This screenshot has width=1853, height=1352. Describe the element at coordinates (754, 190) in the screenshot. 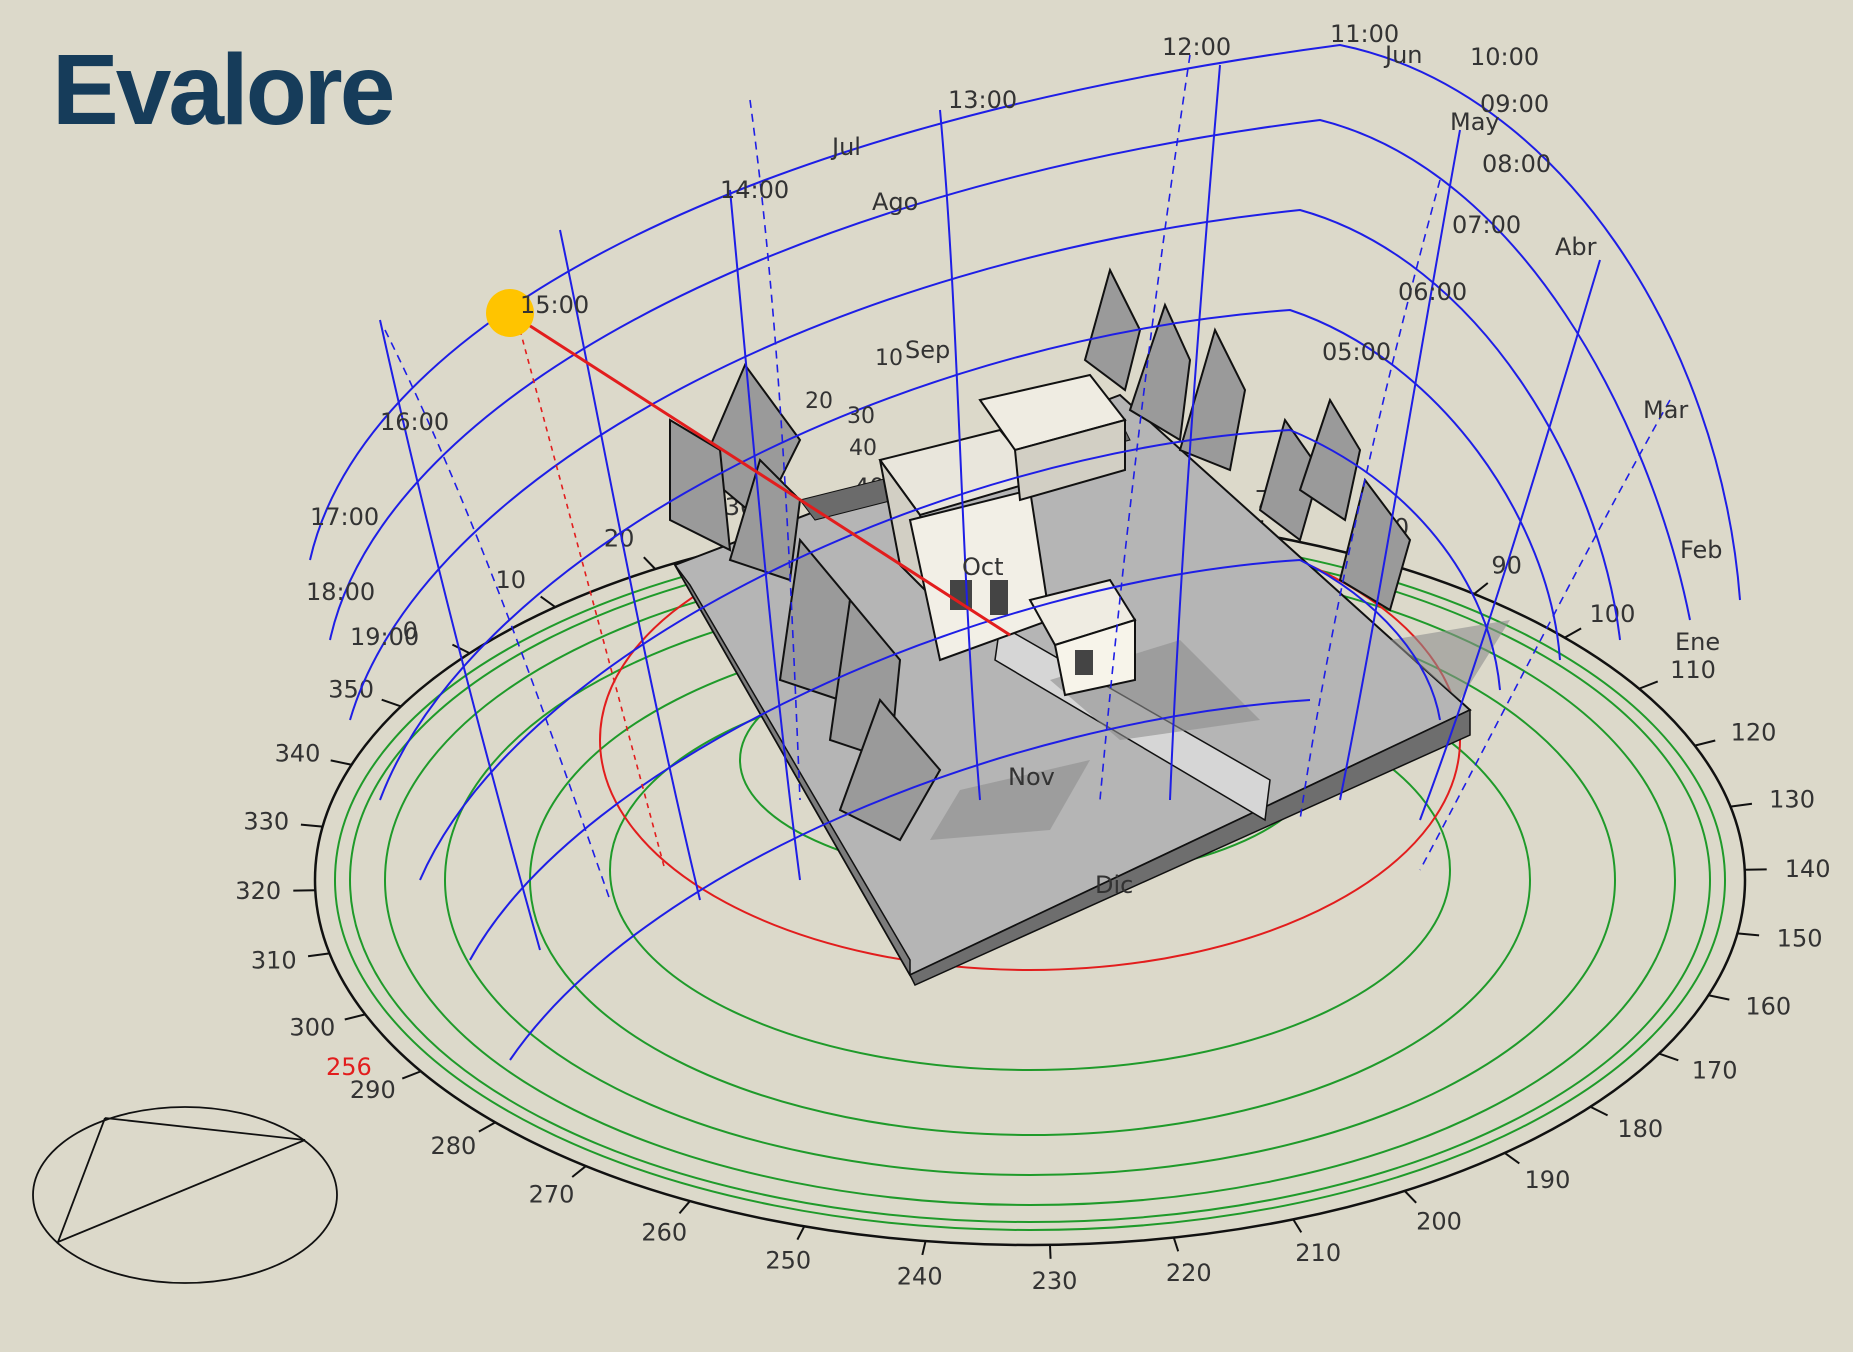

I see `hour-label: 14:00` at that location.